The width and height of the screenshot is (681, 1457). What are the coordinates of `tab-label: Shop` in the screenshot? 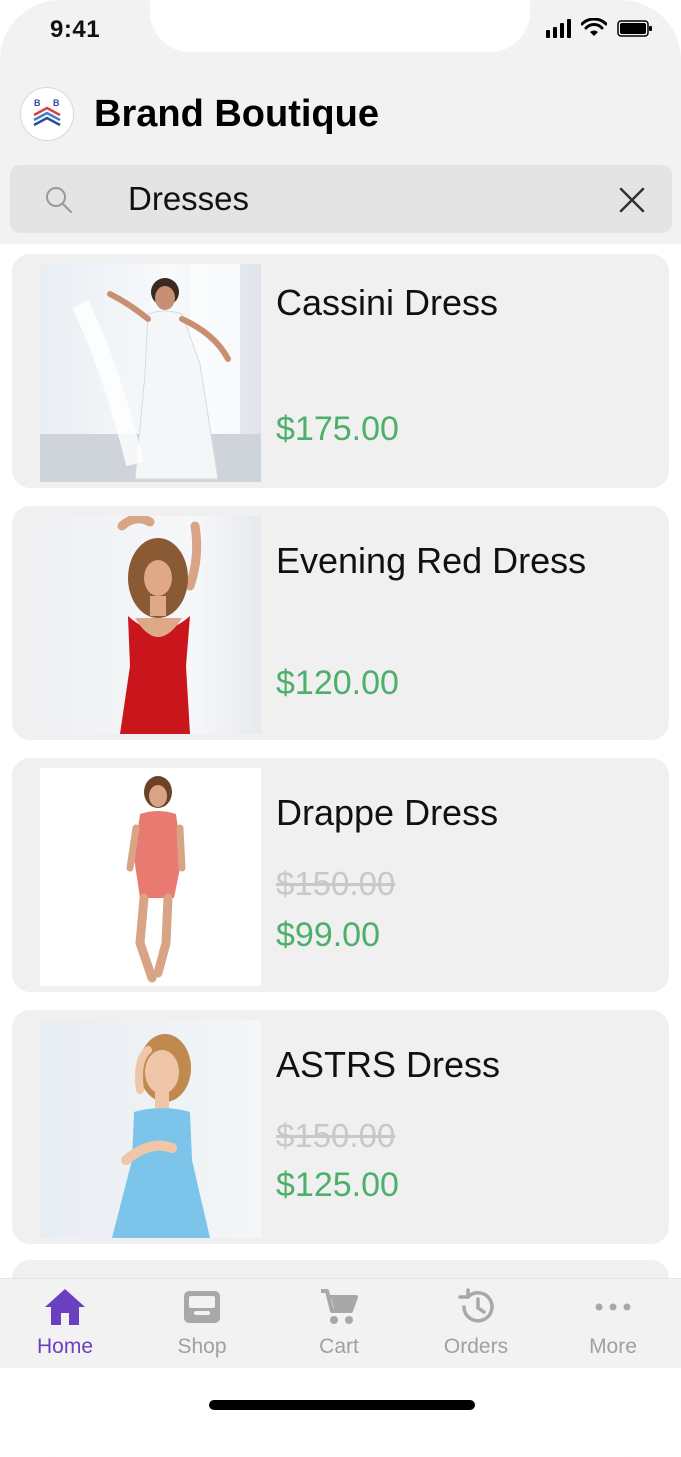 It's located at (202, 1346).